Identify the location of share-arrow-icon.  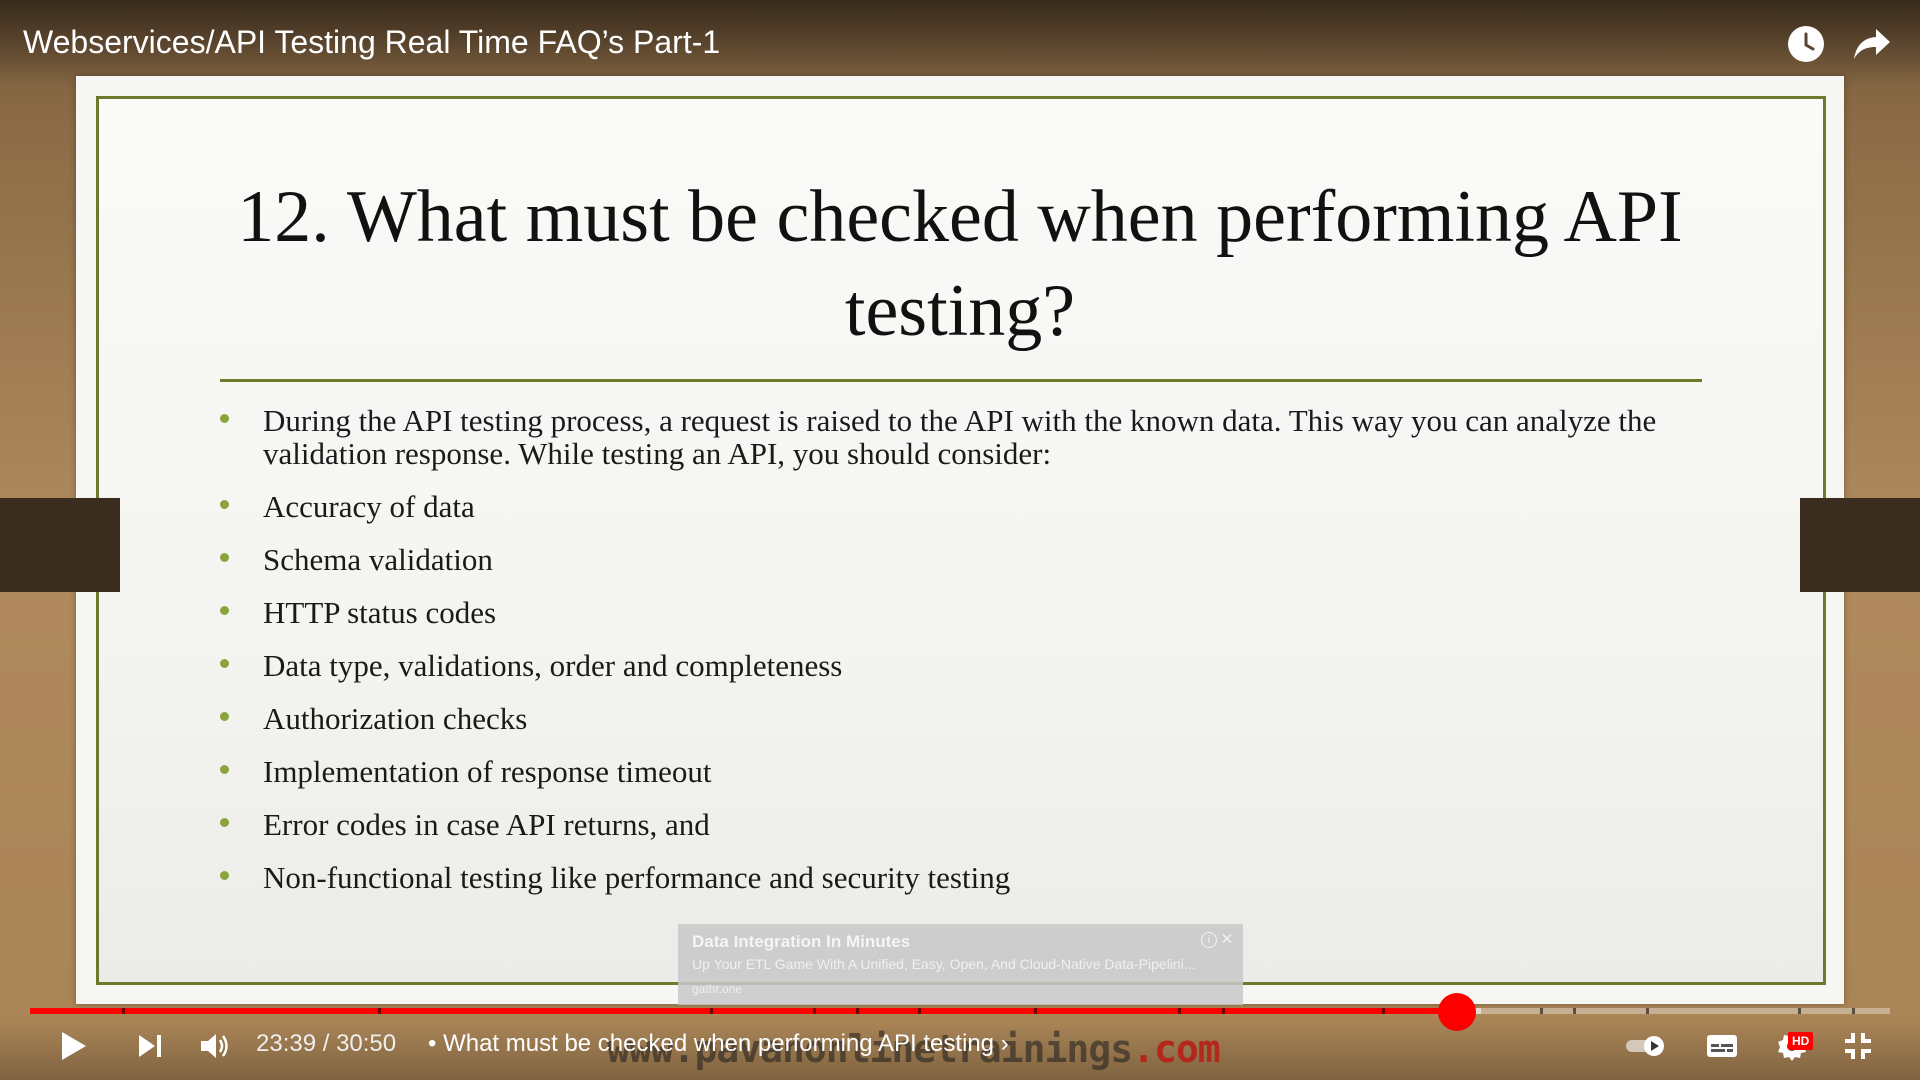
(1872, 44).